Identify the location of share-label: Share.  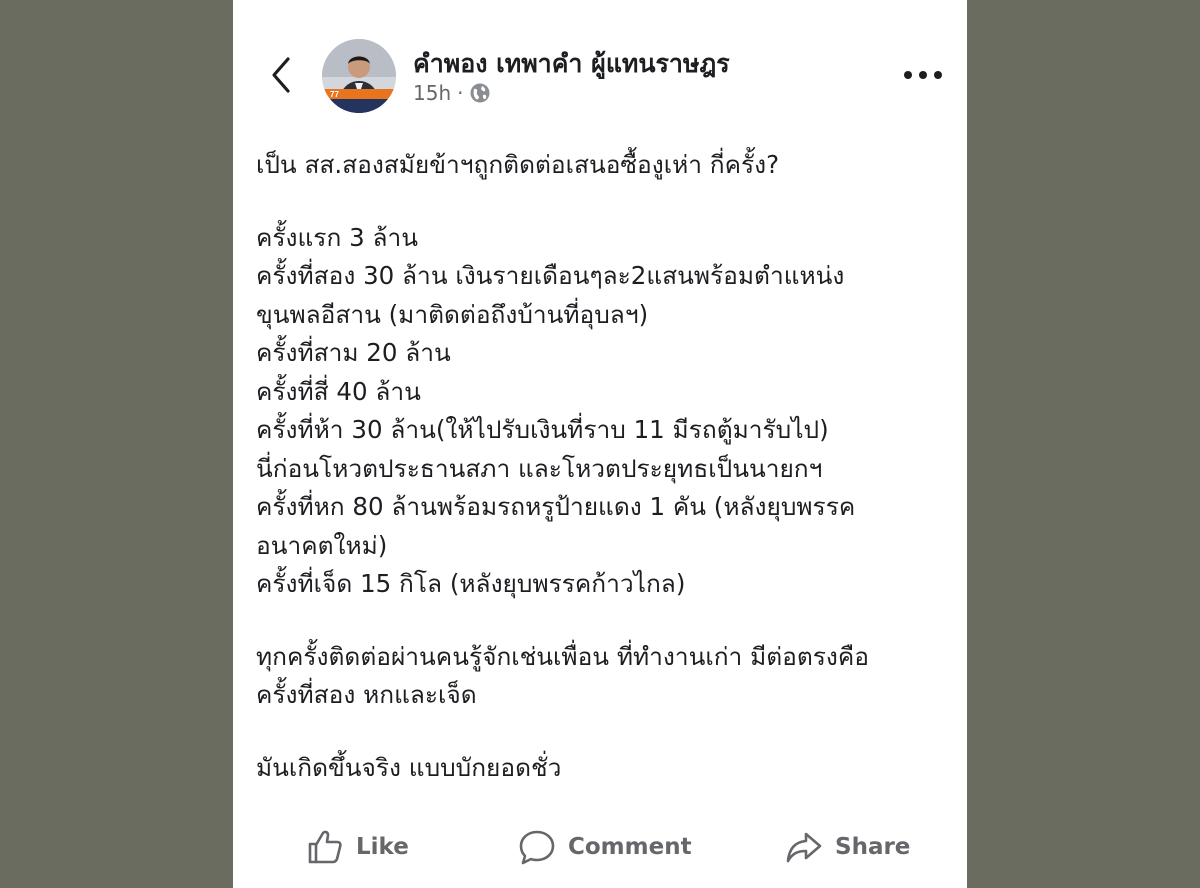
(873, 847).